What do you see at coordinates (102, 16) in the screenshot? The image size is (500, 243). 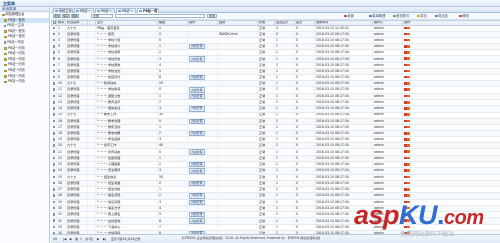 I see `search-select: 全部` at bounding box center [102, 16].